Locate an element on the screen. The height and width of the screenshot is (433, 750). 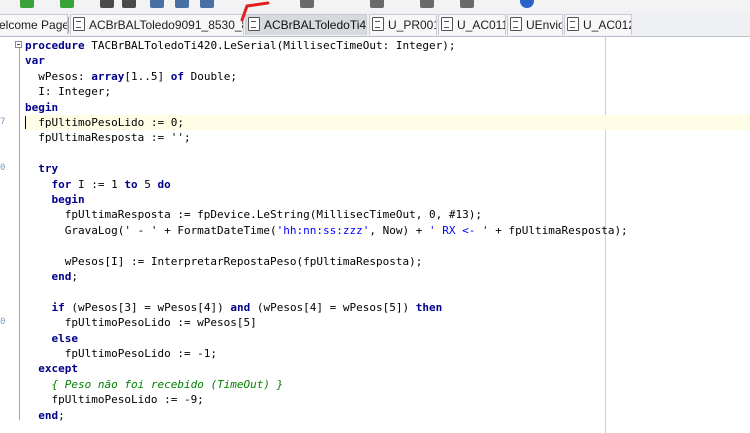
code-keyword: try is located at coordinates (48, 169).